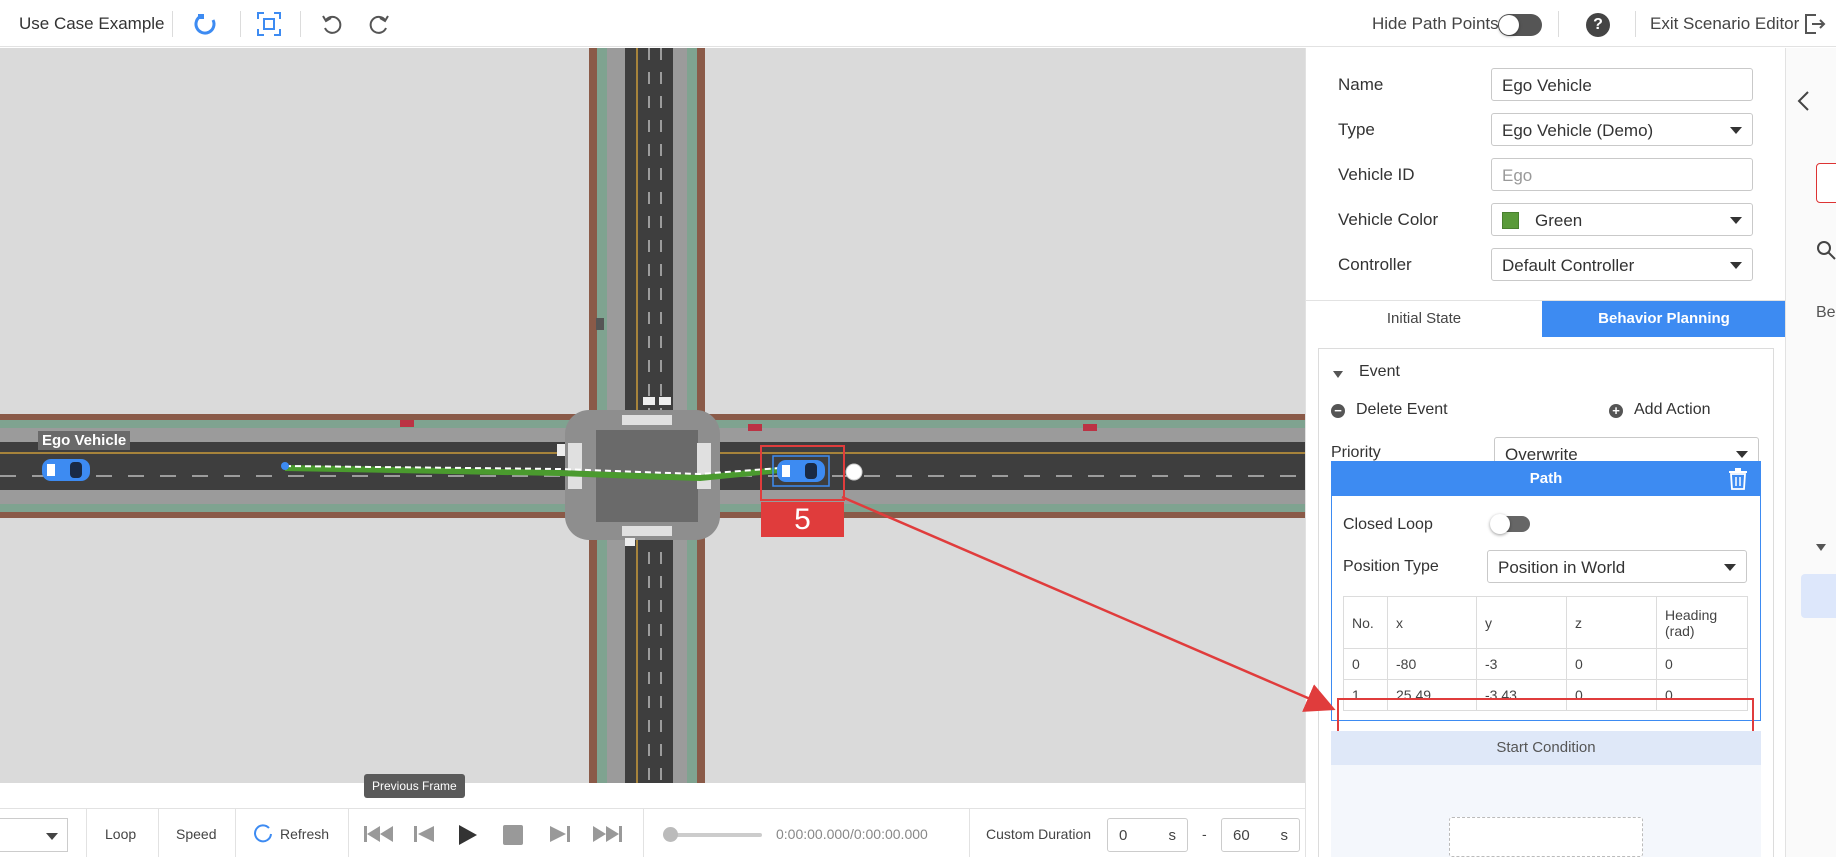 The width and height of the screenshot is (1836, 857). I want to click on table-cell: -80, so click(1432, 664).